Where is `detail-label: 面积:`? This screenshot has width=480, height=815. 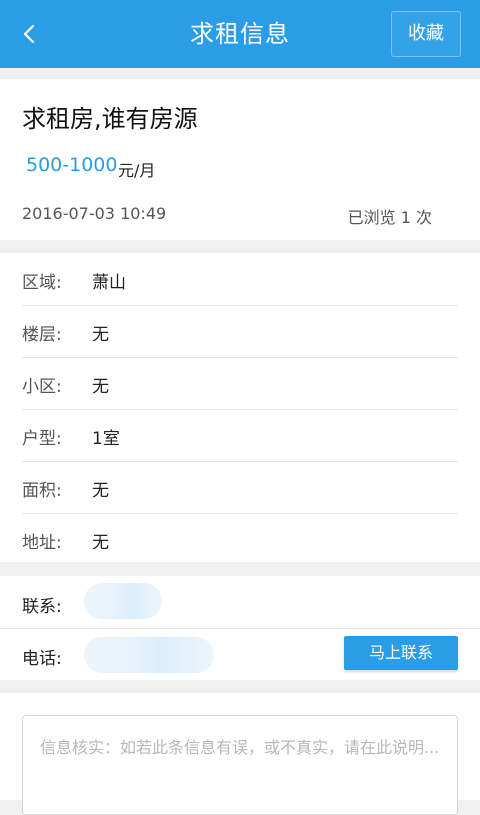
detail-label: 面积: is located at coordinates (42, 491).